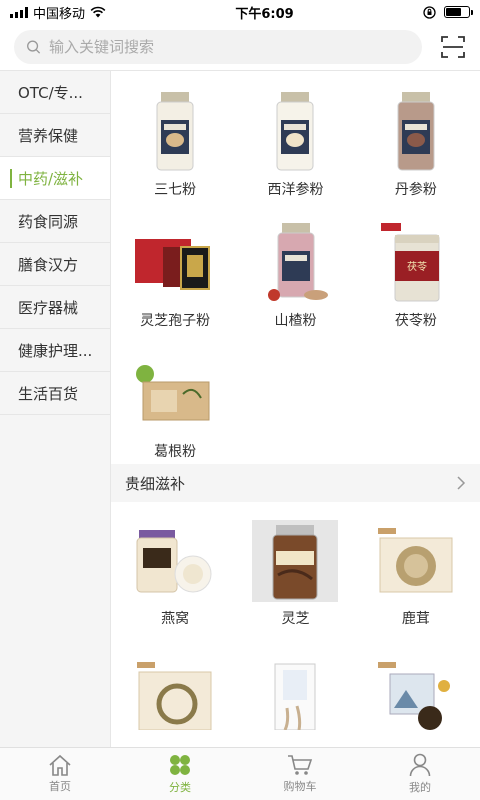  What do you see at coordinates (19, 12) in the screenshot?
I see `signal-icon` at bounding box center [19, 12].